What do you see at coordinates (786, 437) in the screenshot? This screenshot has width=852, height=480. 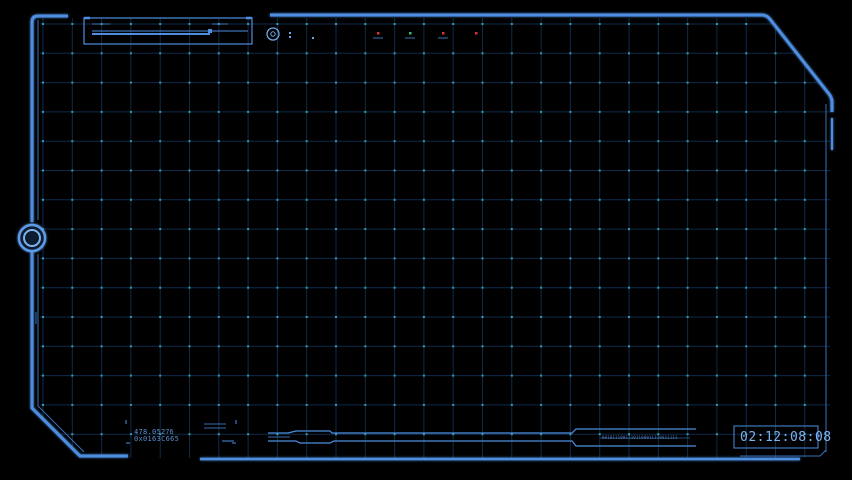 I see `timecode-display: 02:12:08:08` at bounding box center [786, 437].